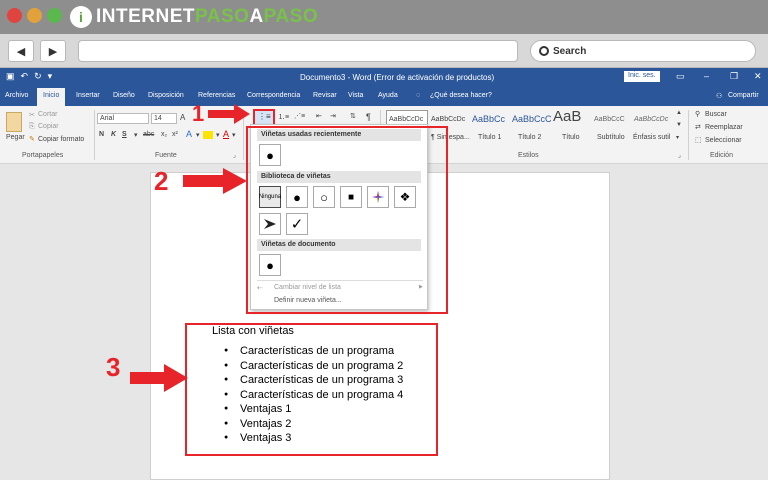 This screenshot has width=768, height=480. I want to click on find-button: Buscar, so click(716, 114).